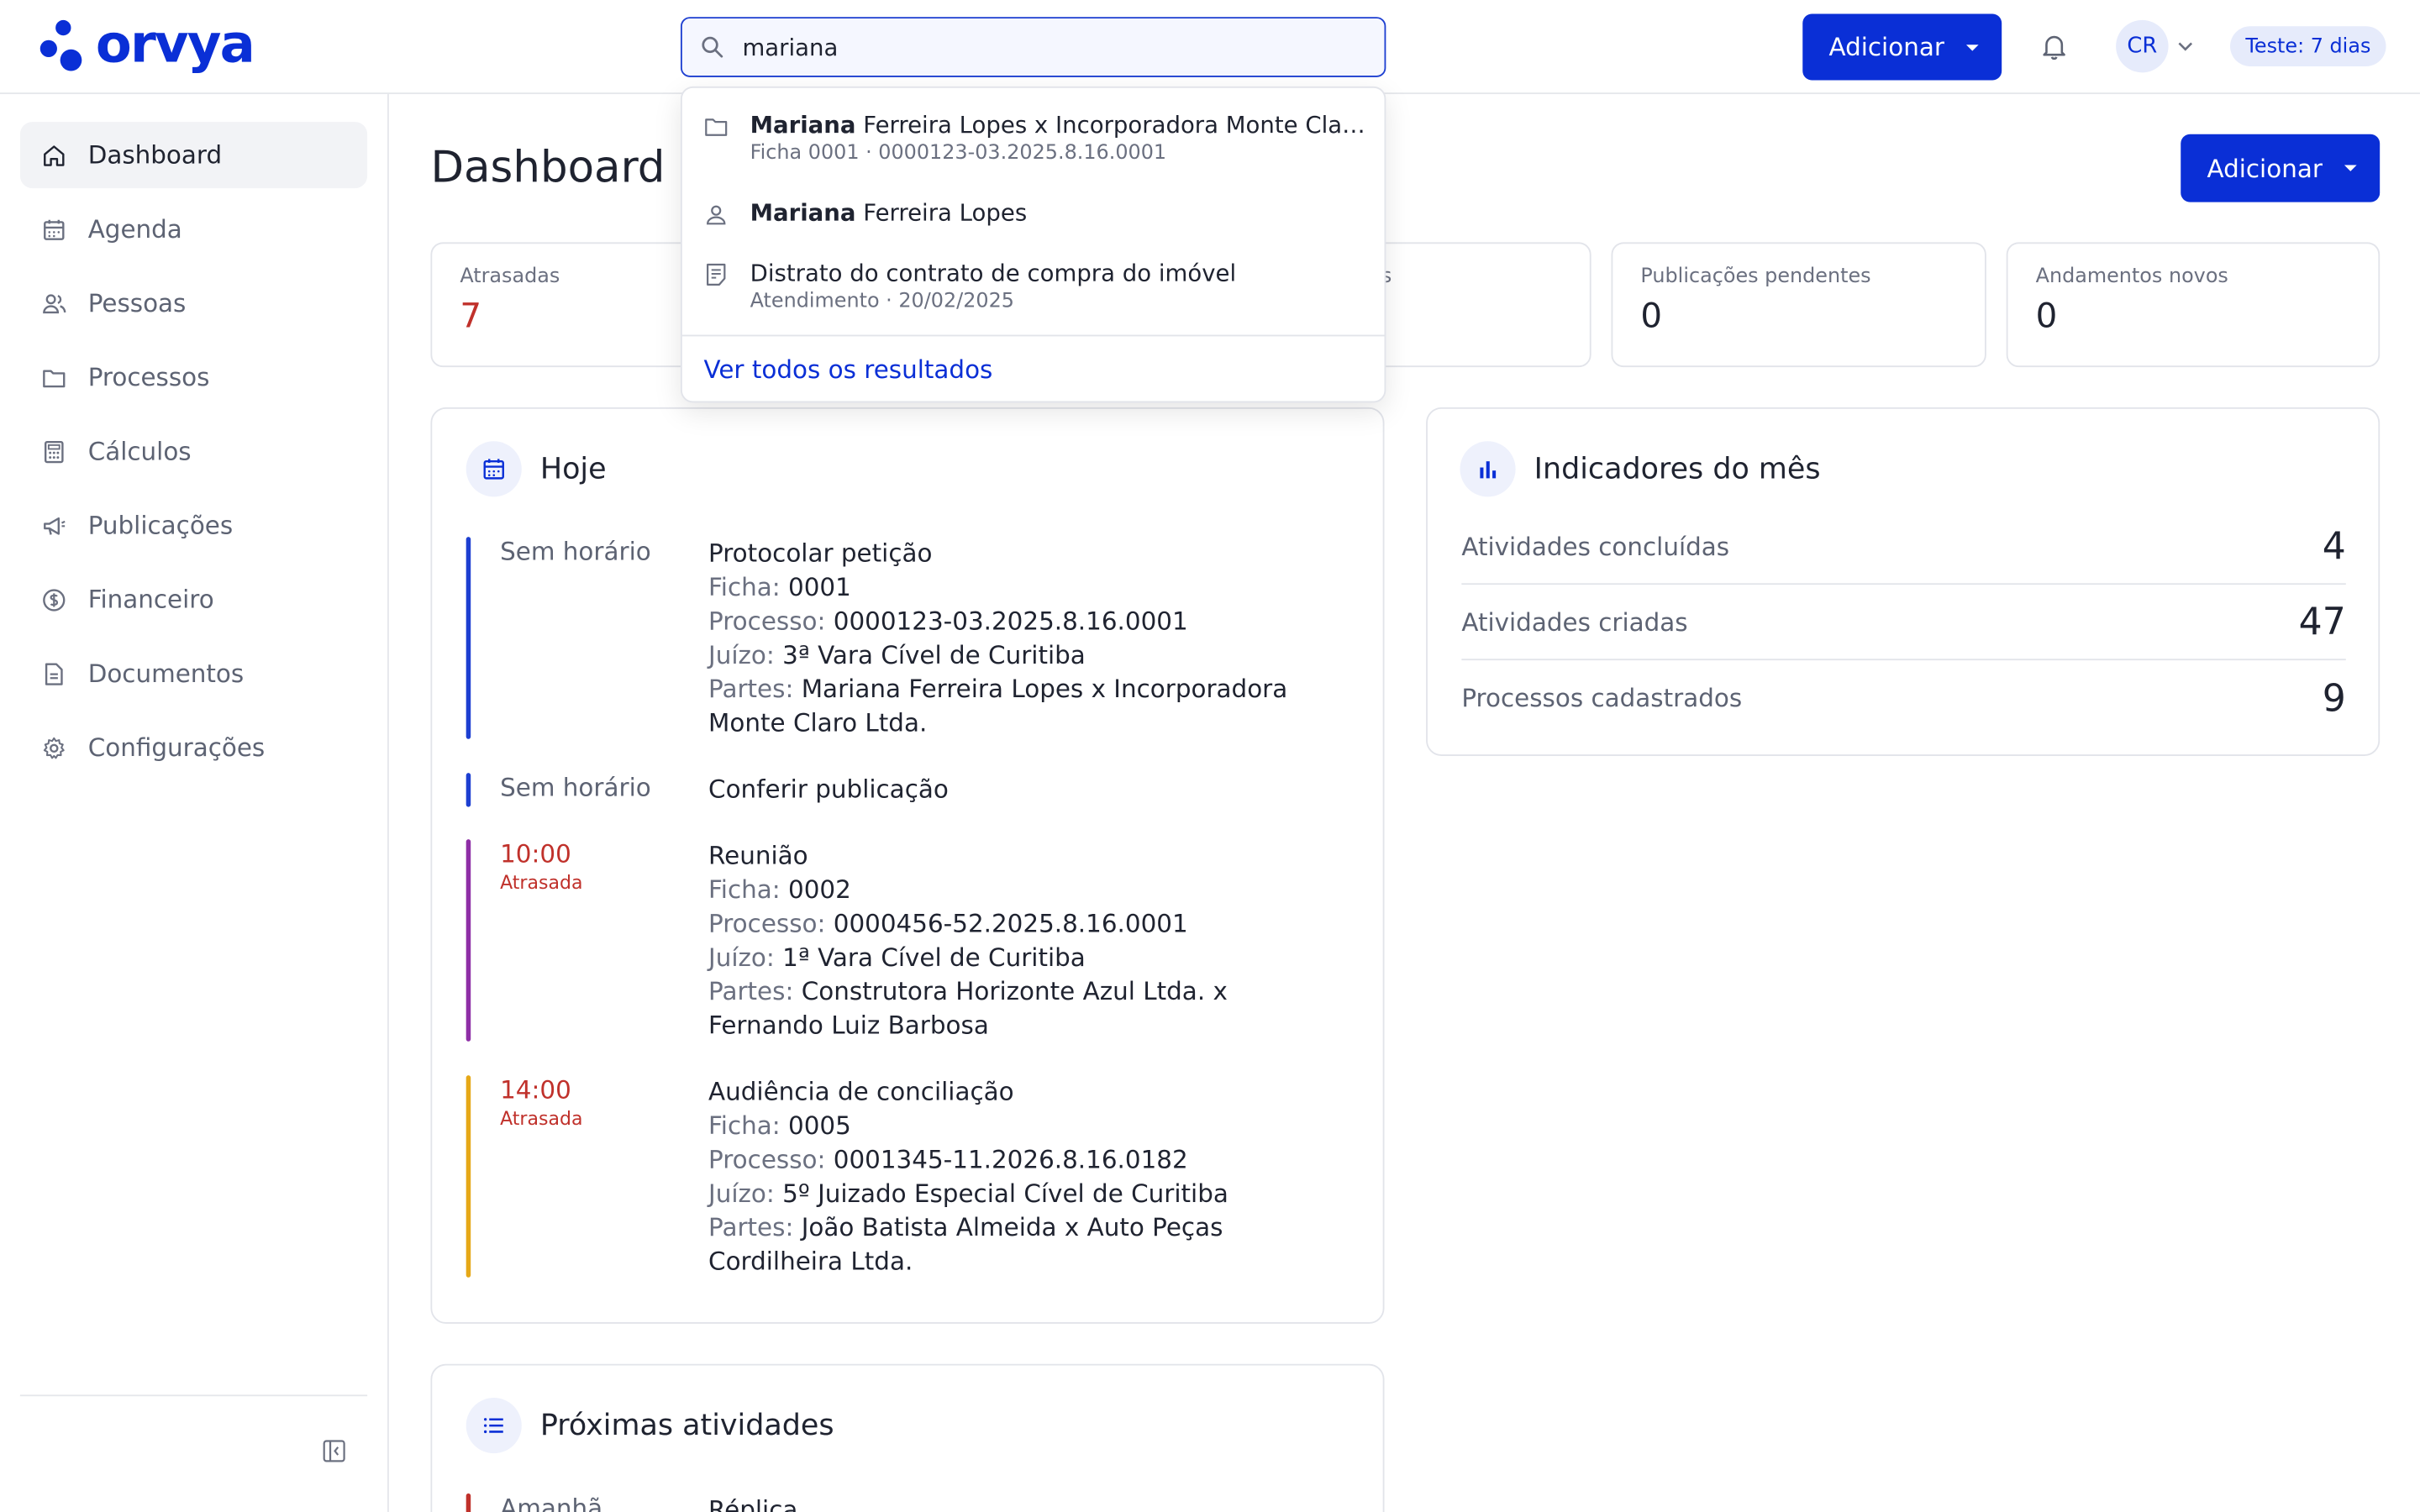 The height and width of the screenshot is (1512, 2420). Describe the element at coordinates (2322, 621) in the screenshot. I see `indicator-value: 47` at that location.